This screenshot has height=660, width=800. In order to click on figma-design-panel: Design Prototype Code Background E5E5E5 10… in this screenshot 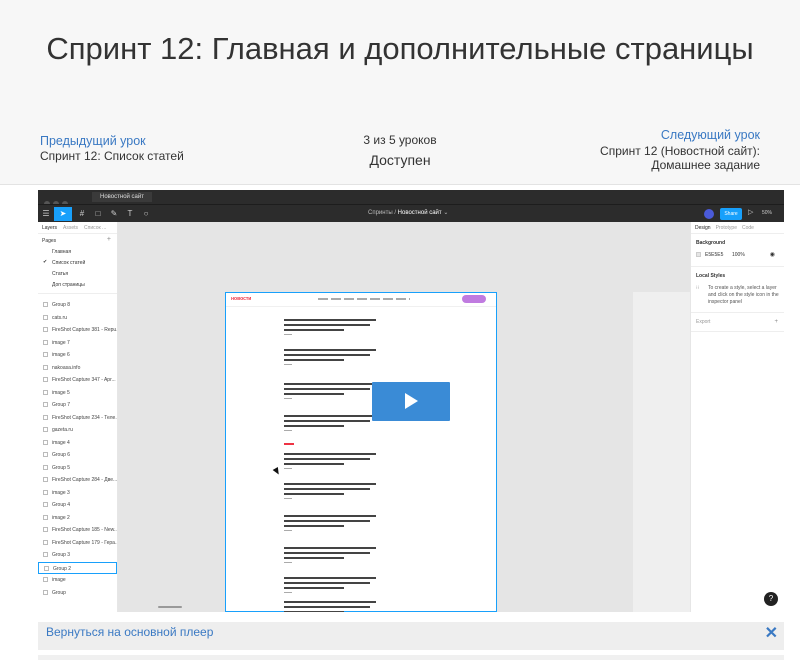, I will do `click(737, 417)`.